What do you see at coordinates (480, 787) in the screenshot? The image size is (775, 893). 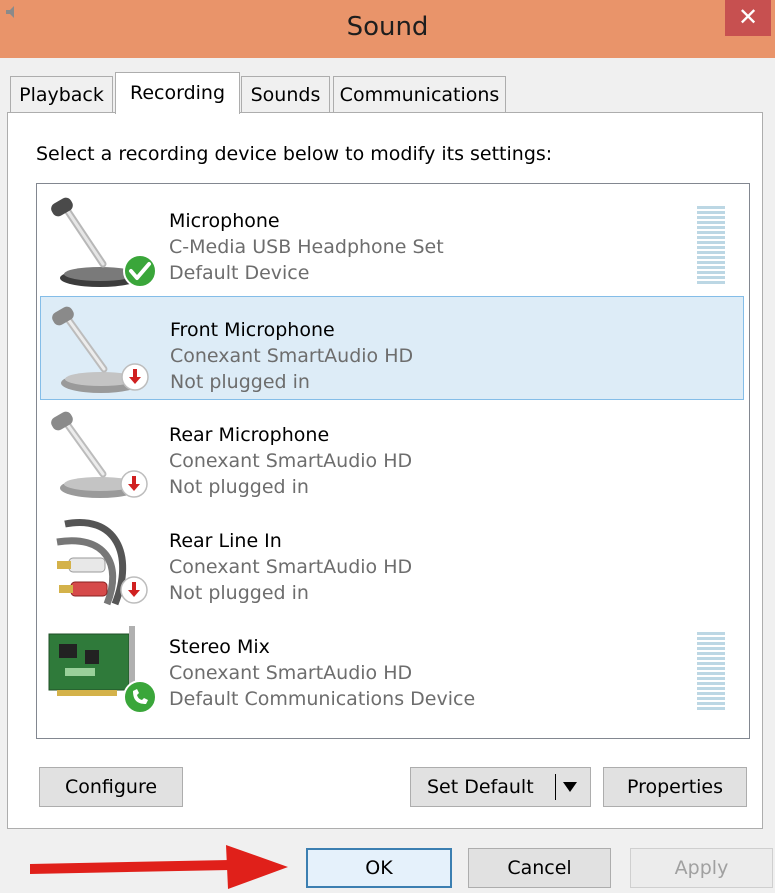 I see `set-default-label: Set Default` at bounding box center [480, 787].